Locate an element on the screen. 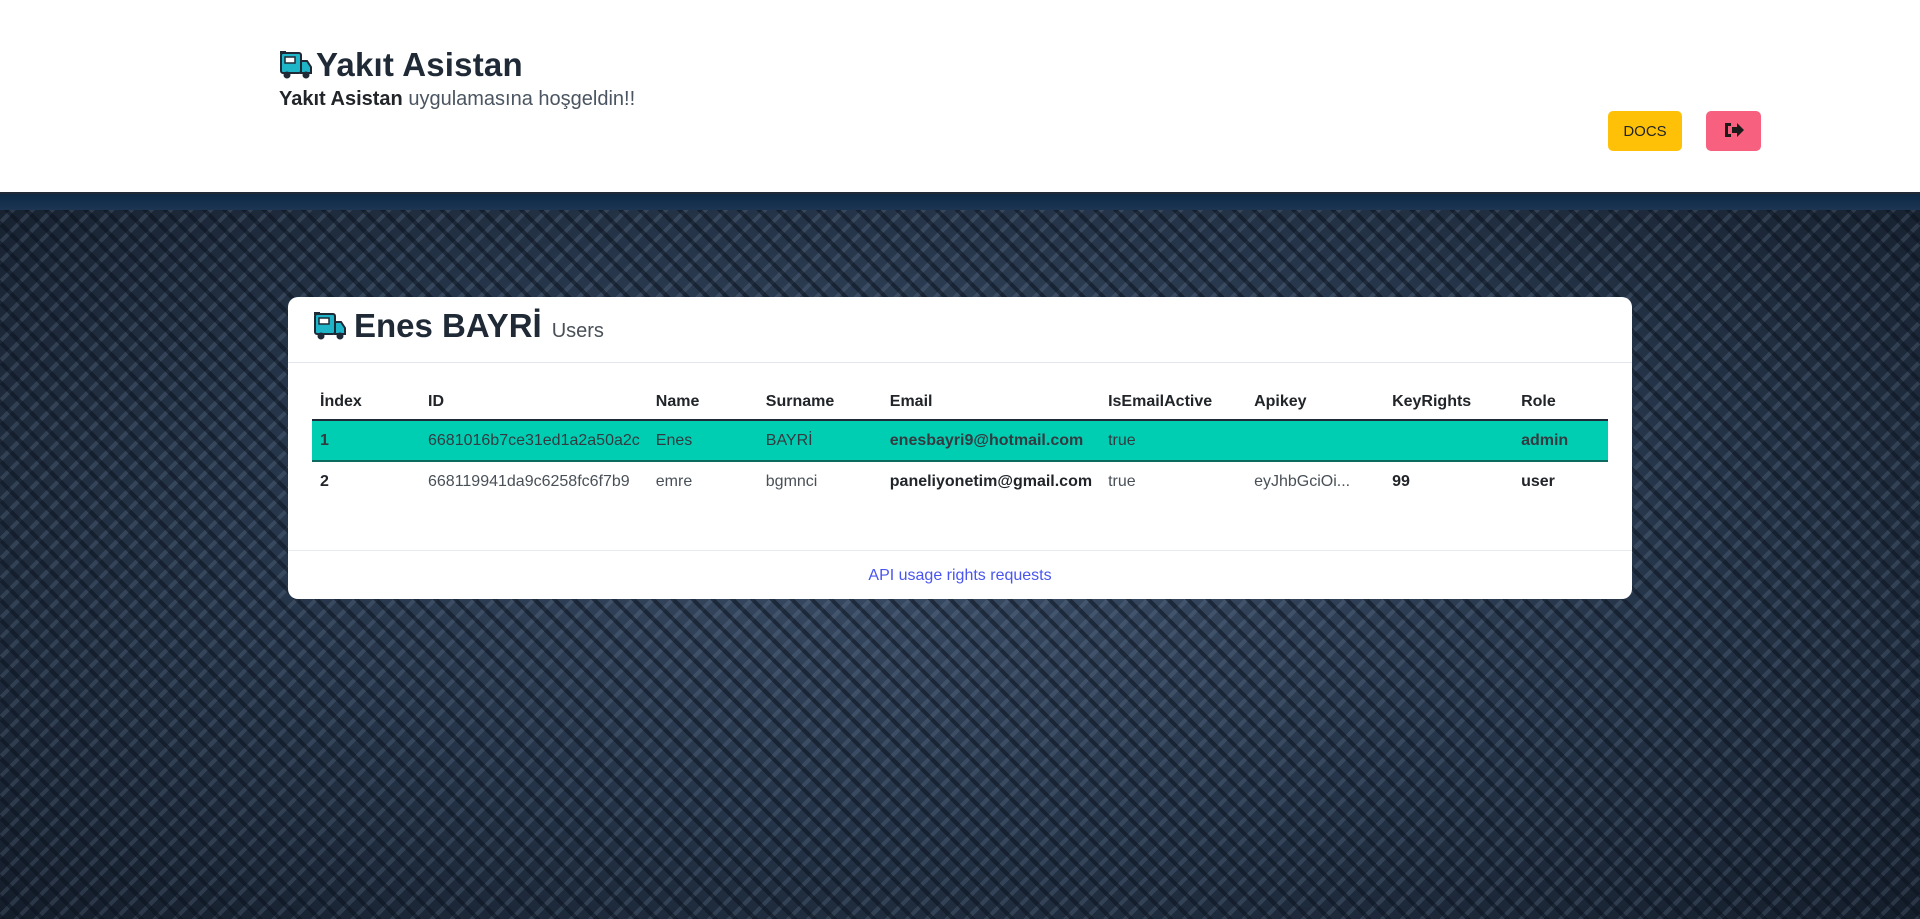 The width and height of the screenshot is (1920, 919). welcome-text: Yakıt Asistan uygulamasına hoşgeldin!! is located at coordinates (457, 99).